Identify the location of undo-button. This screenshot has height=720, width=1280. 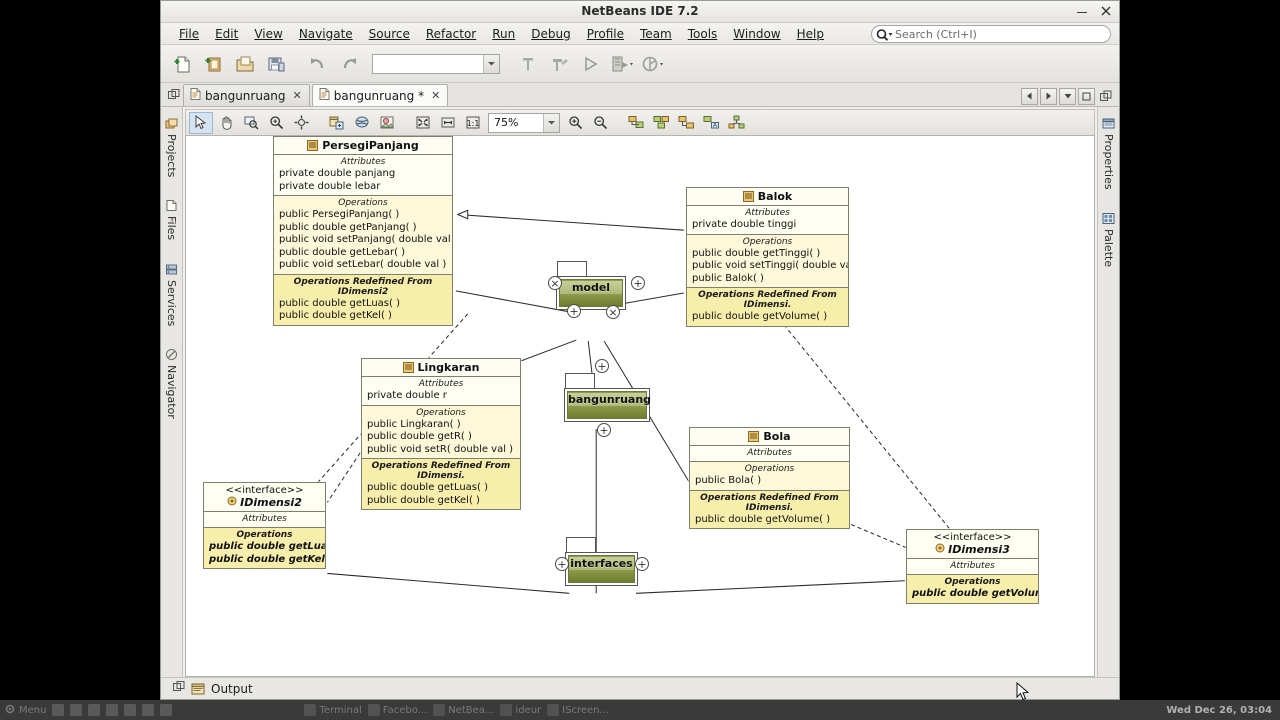
(318, 64).